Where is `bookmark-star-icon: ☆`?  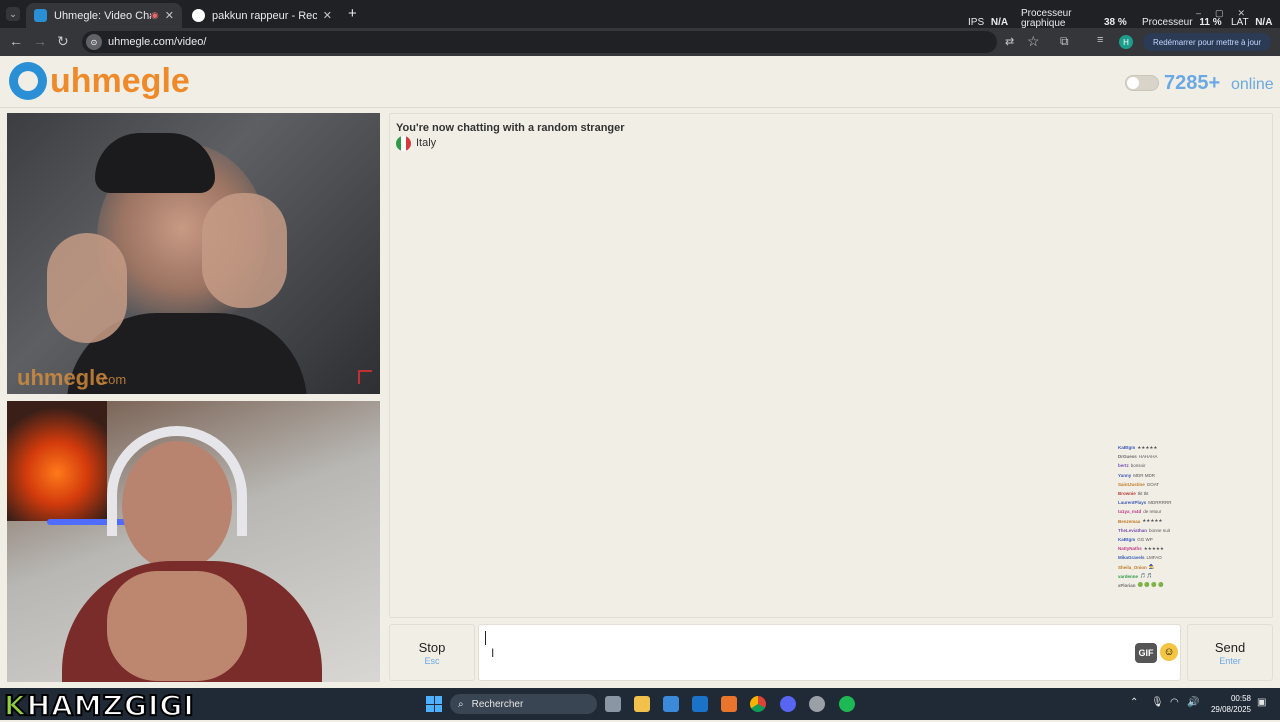 bookmark-star-icon: ☆ is located at coordinates (1033, 41).